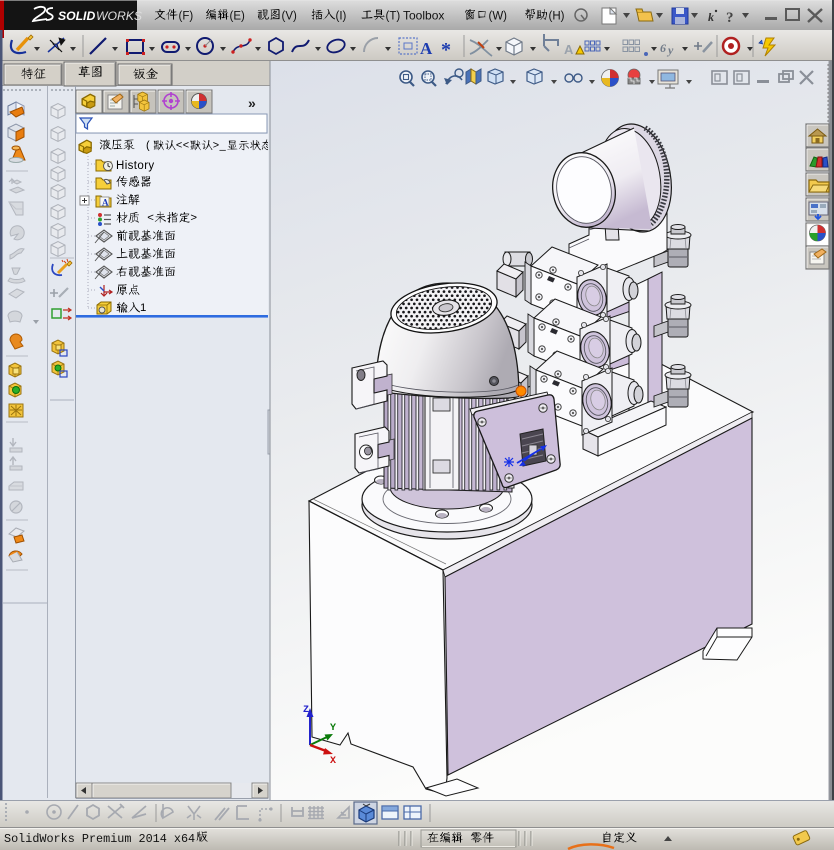 This screenshot has width=834, height=850. Describe the element at coordinates (393, 17) in the screenshot. I see `svg-text: (T)` at that location.